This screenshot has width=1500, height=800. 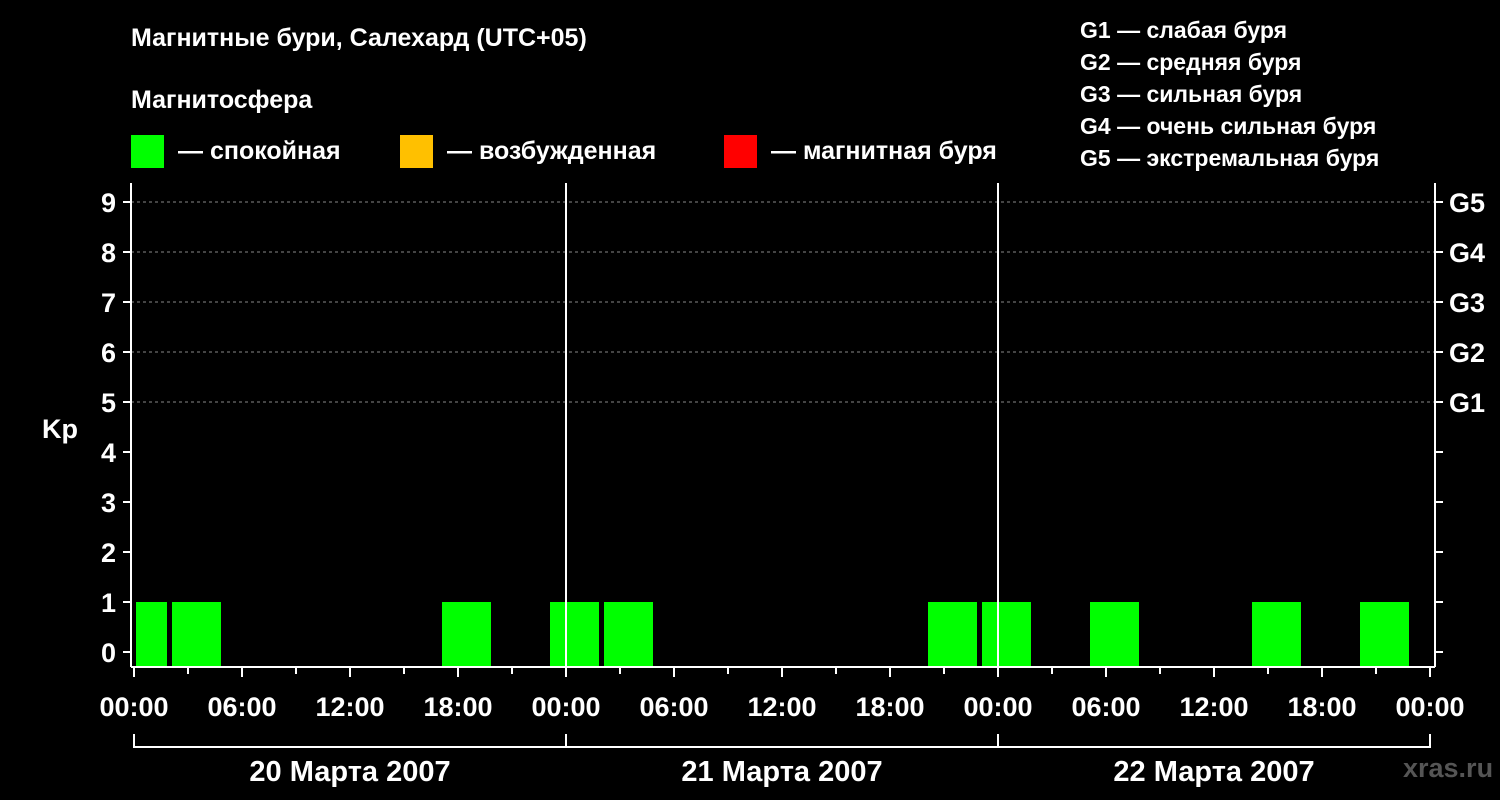 I want to click on y-tick-label-4: 4, so click(x=108, y=453).